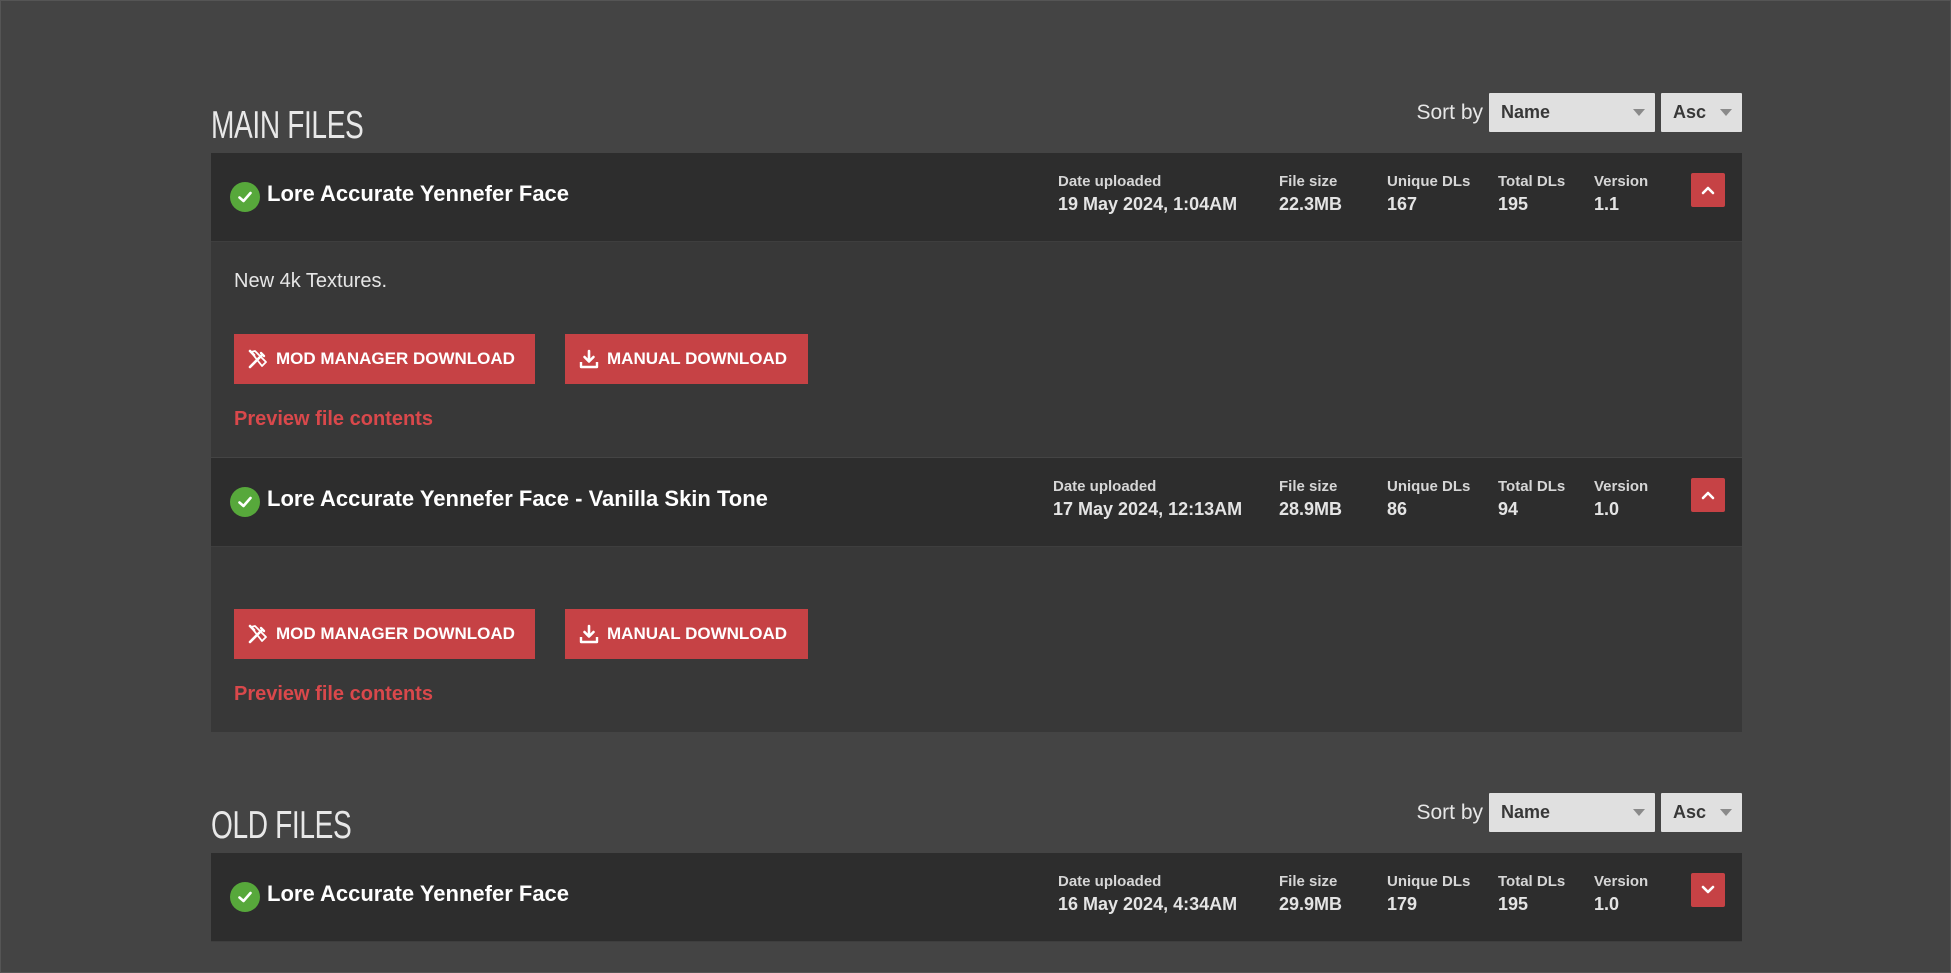 The height and width of the screenshot is (973, 1951). Describe the element at coordinates (1148, 509) in the screenshot. I see `stat-value: 17 May 2024, 12:13AM` at that location.